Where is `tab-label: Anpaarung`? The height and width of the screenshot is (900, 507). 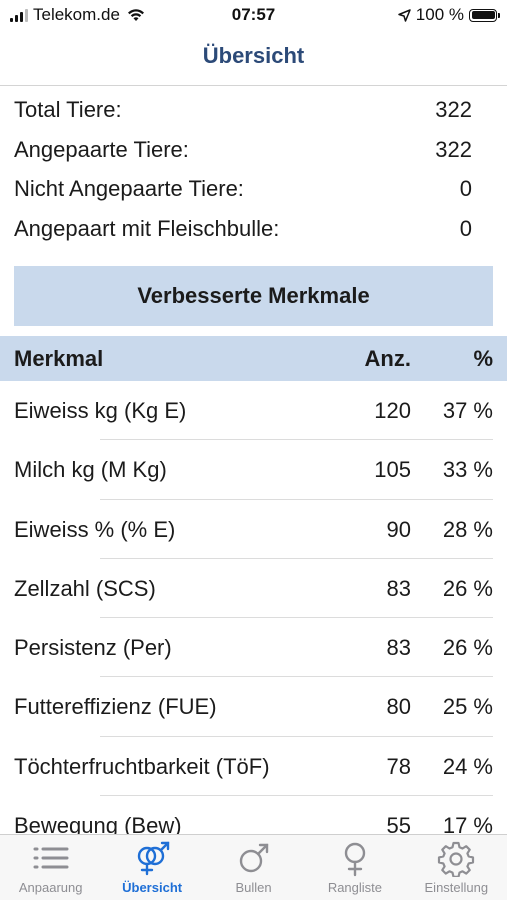 tab-label: Anpaarung is located at coordinates (50, 887).